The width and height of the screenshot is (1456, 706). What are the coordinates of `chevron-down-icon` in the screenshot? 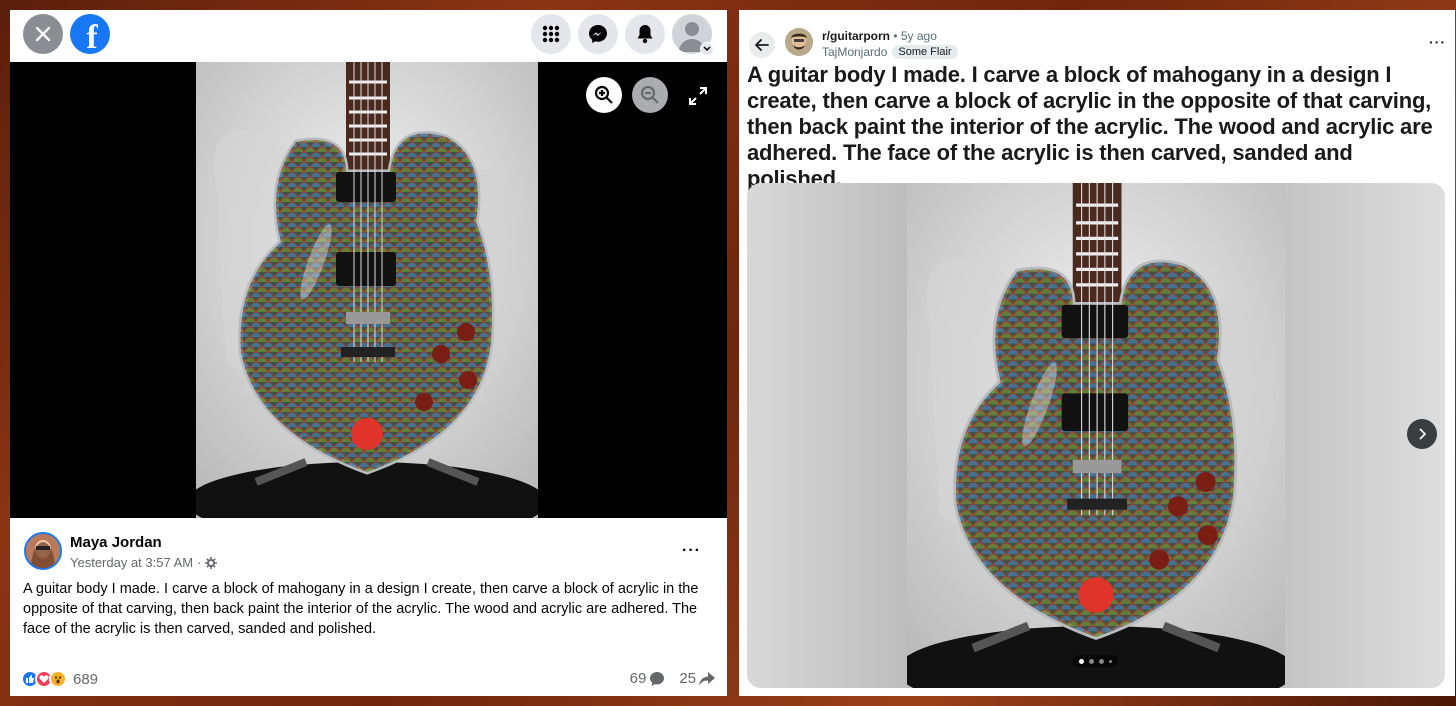 It's located at (707, 49).